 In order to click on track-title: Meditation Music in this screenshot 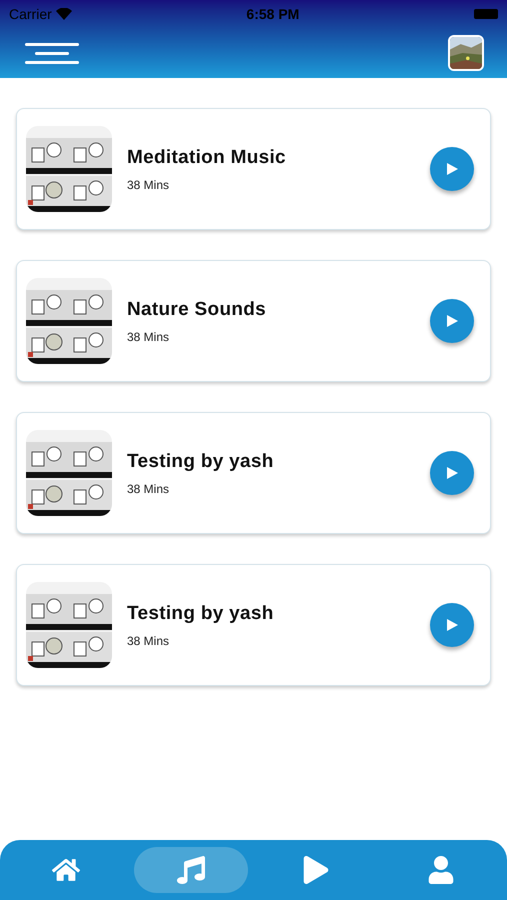, I will do `click(207, 158)`.